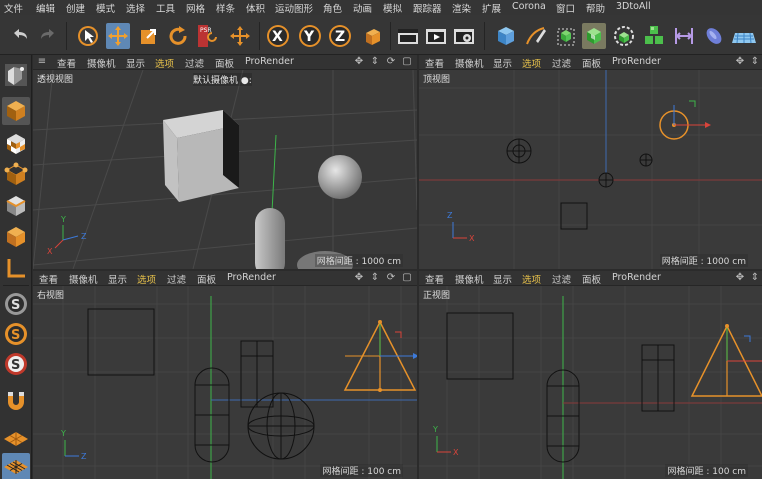 The image size is (762, 479). I want to click on extrude-icon, so click(594, 36).